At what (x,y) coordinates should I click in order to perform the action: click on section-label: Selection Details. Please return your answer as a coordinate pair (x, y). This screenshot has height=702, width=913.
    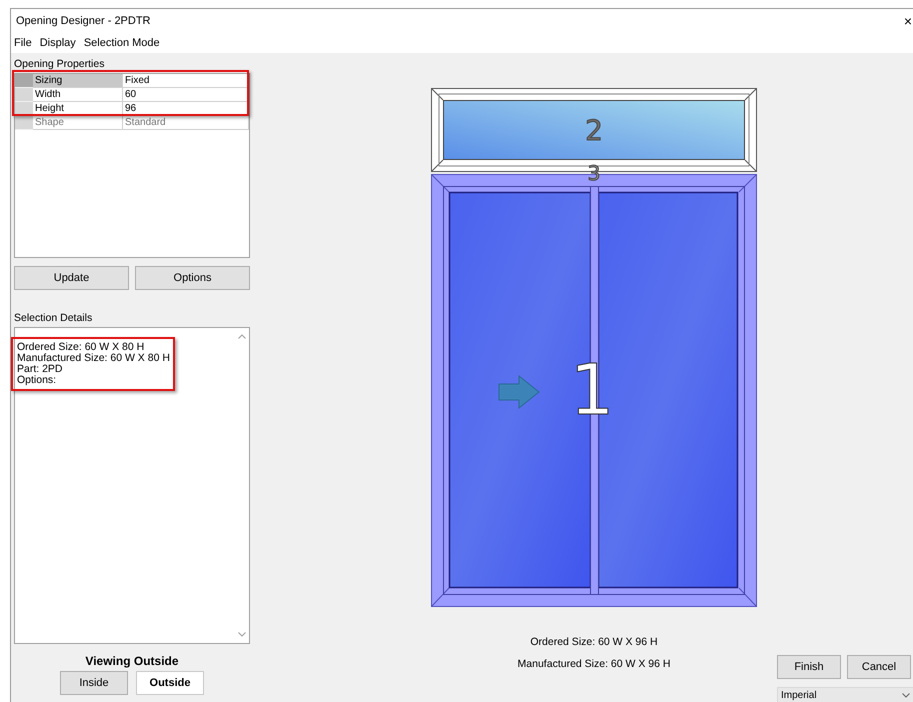
    Looking at the image, I should click on (54, 318).